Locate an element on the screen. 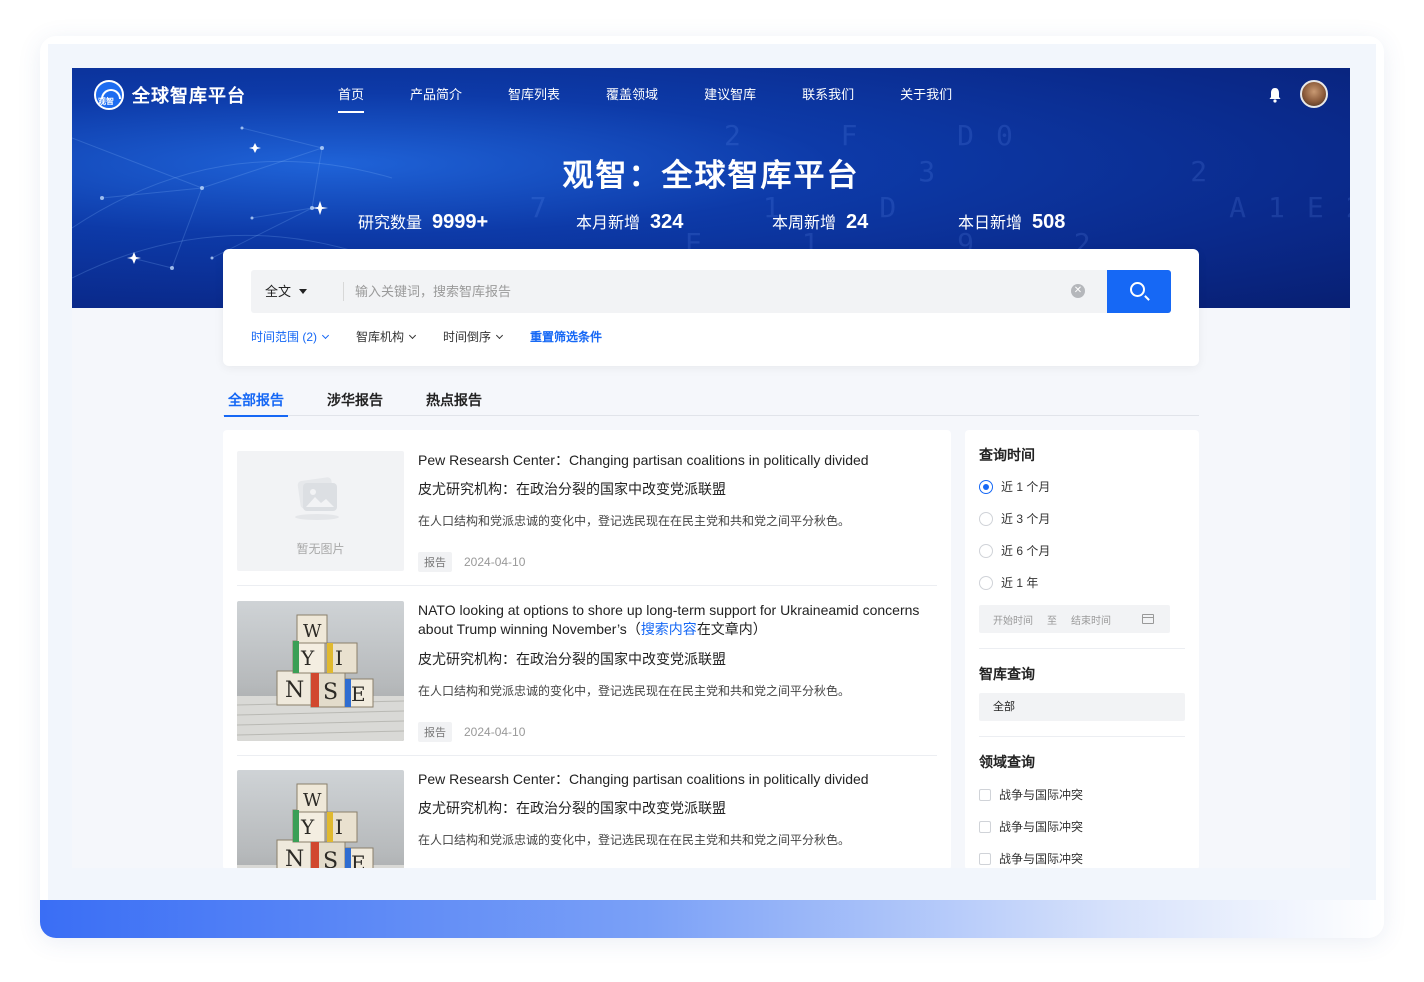 Image resolution: width=1424 pixels, height=982 pixels. radio-1-year: 近 1 年 is located at coordinates (1008, 582).